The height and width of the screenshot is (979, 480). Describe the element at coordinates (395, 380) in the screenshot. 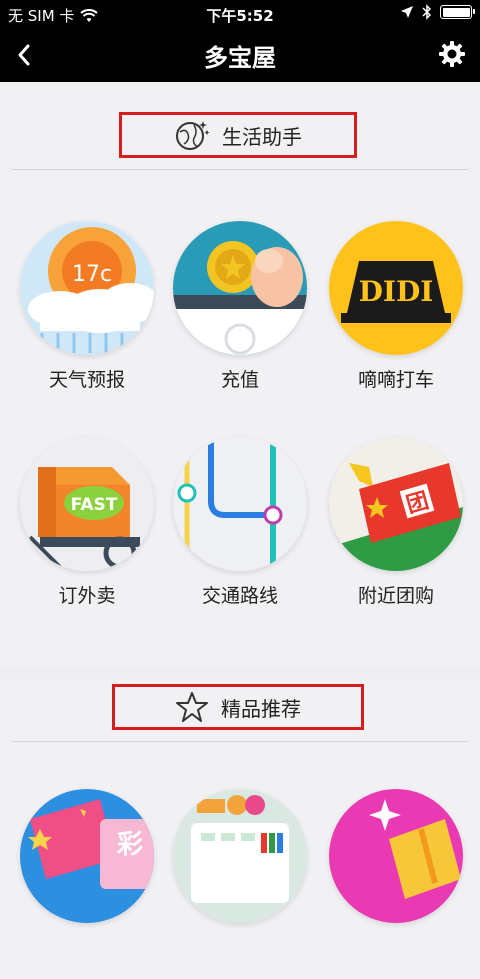

I see `grid-item-label: 嘀嘀打车` at that location.